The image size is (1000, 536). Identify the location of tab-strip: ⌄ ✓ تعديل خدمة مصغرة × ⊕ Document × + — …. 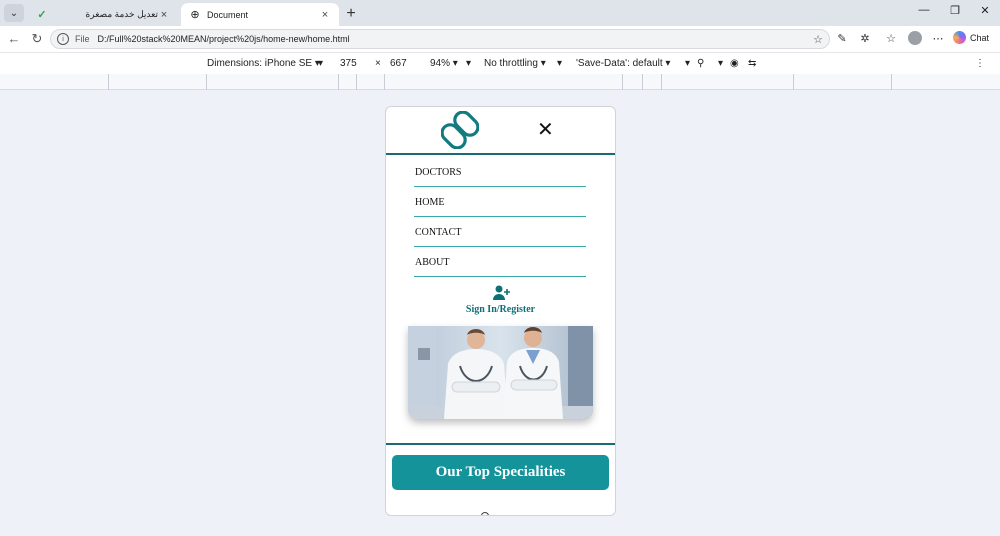
(500, 13).